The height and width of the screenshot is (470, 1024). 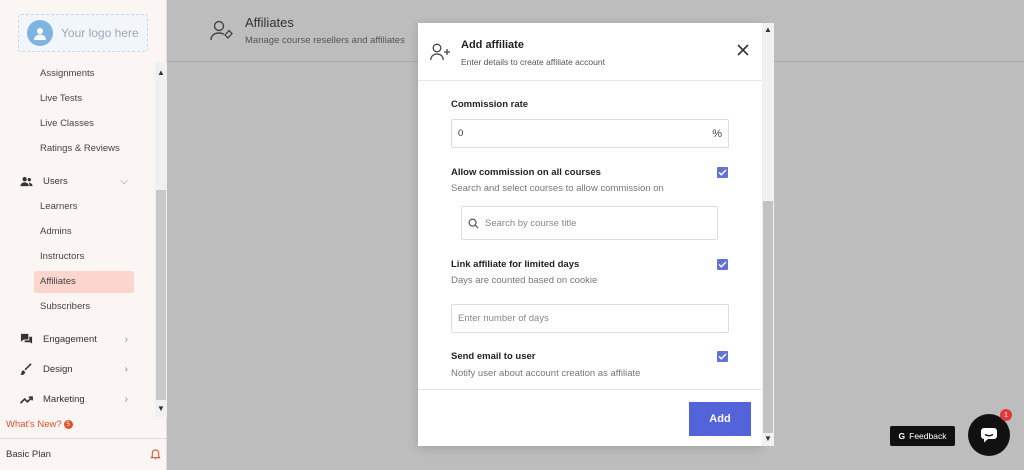 What do you see at coordinates (28, 454) in the screenshot?
I see `plan-label: Basic Plan` at bounding box center [28, 454].